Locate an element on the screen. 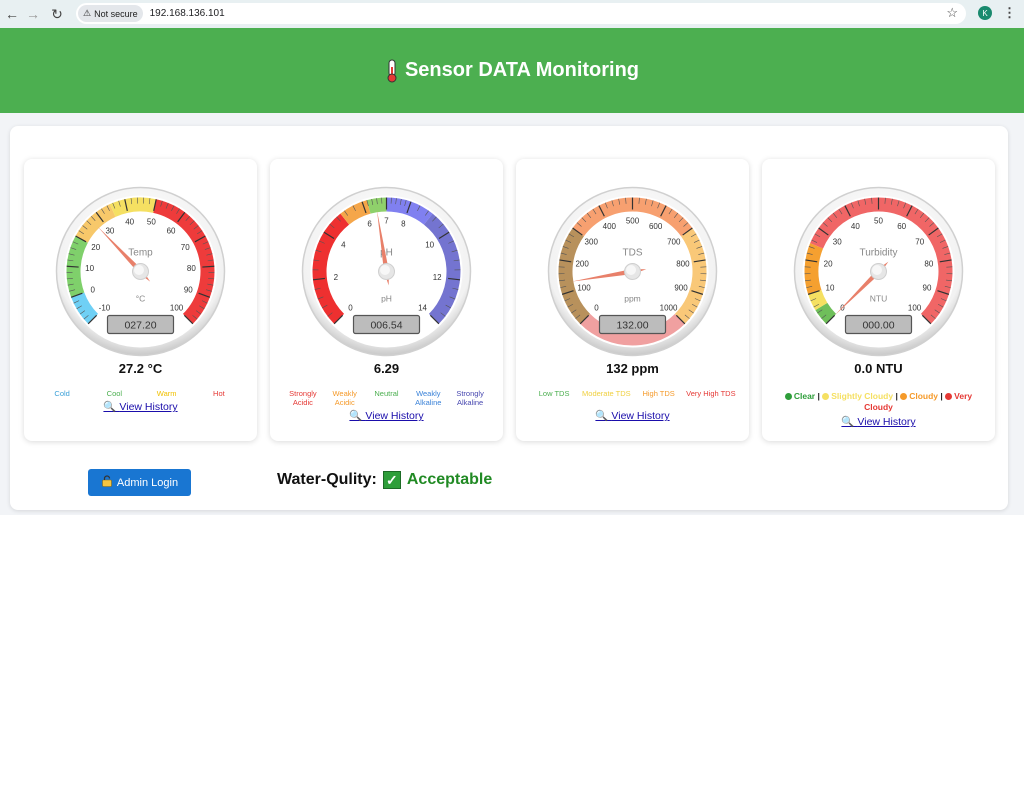 The height and width of the screenshot is (791, 1024). legend-cloudy: Cloudy is located at coordinates (919, 396).